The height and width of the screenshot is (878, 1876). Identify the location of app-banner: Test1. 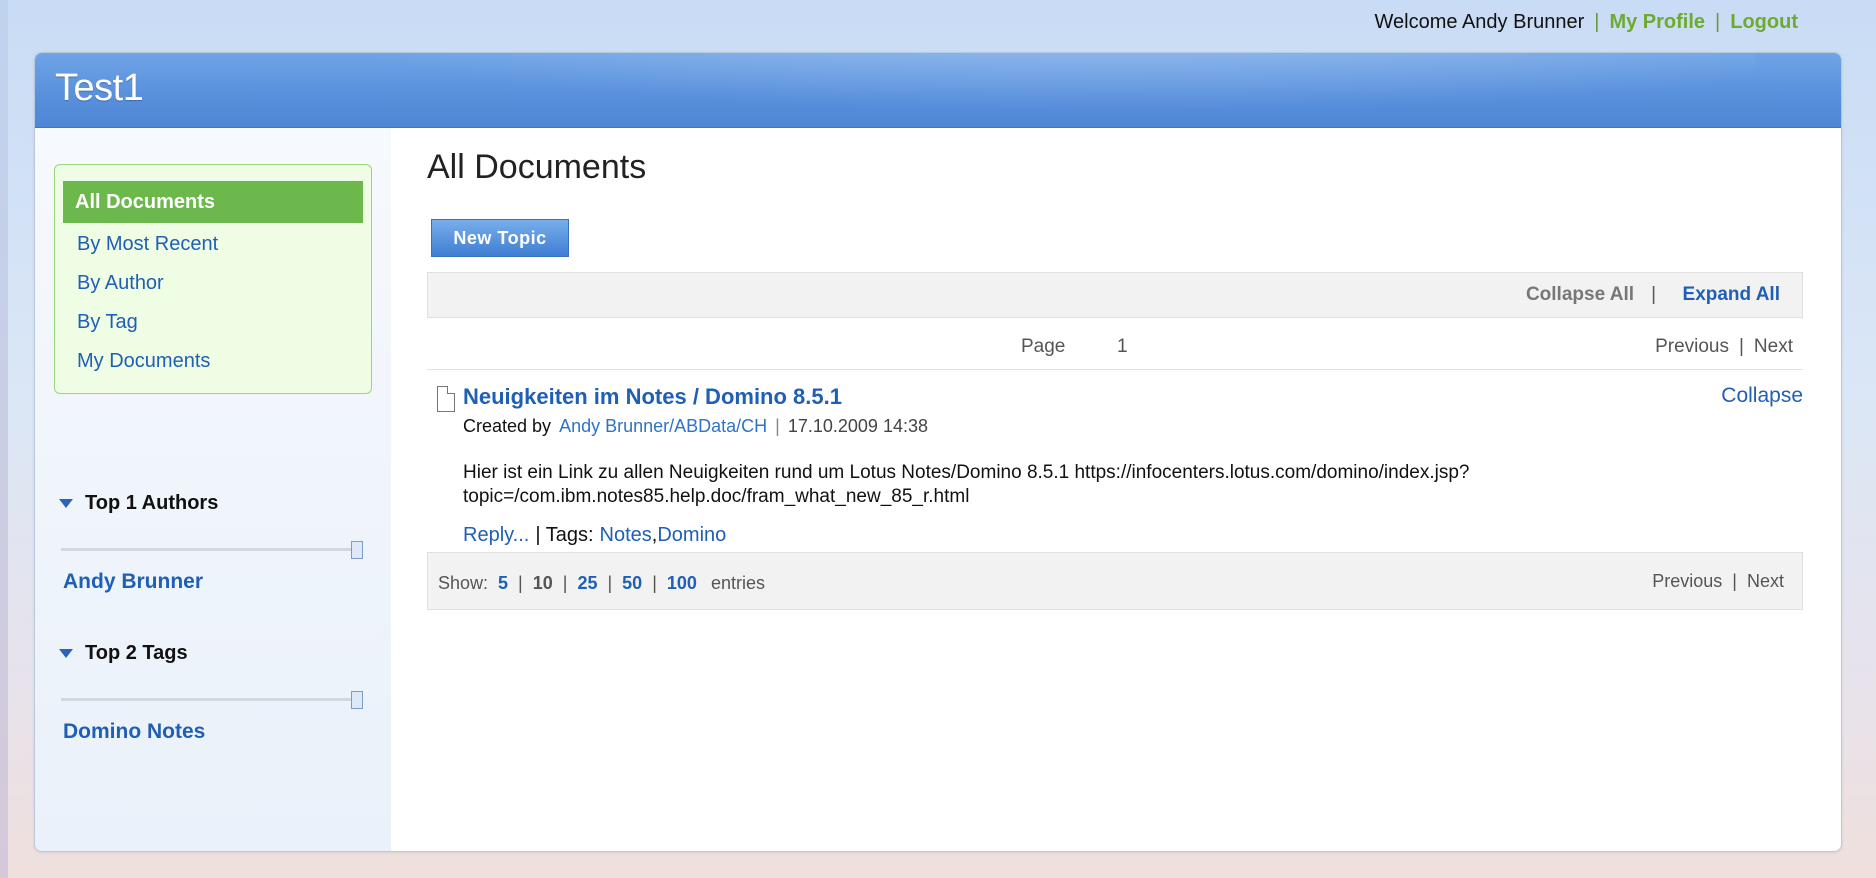
(938, 90).